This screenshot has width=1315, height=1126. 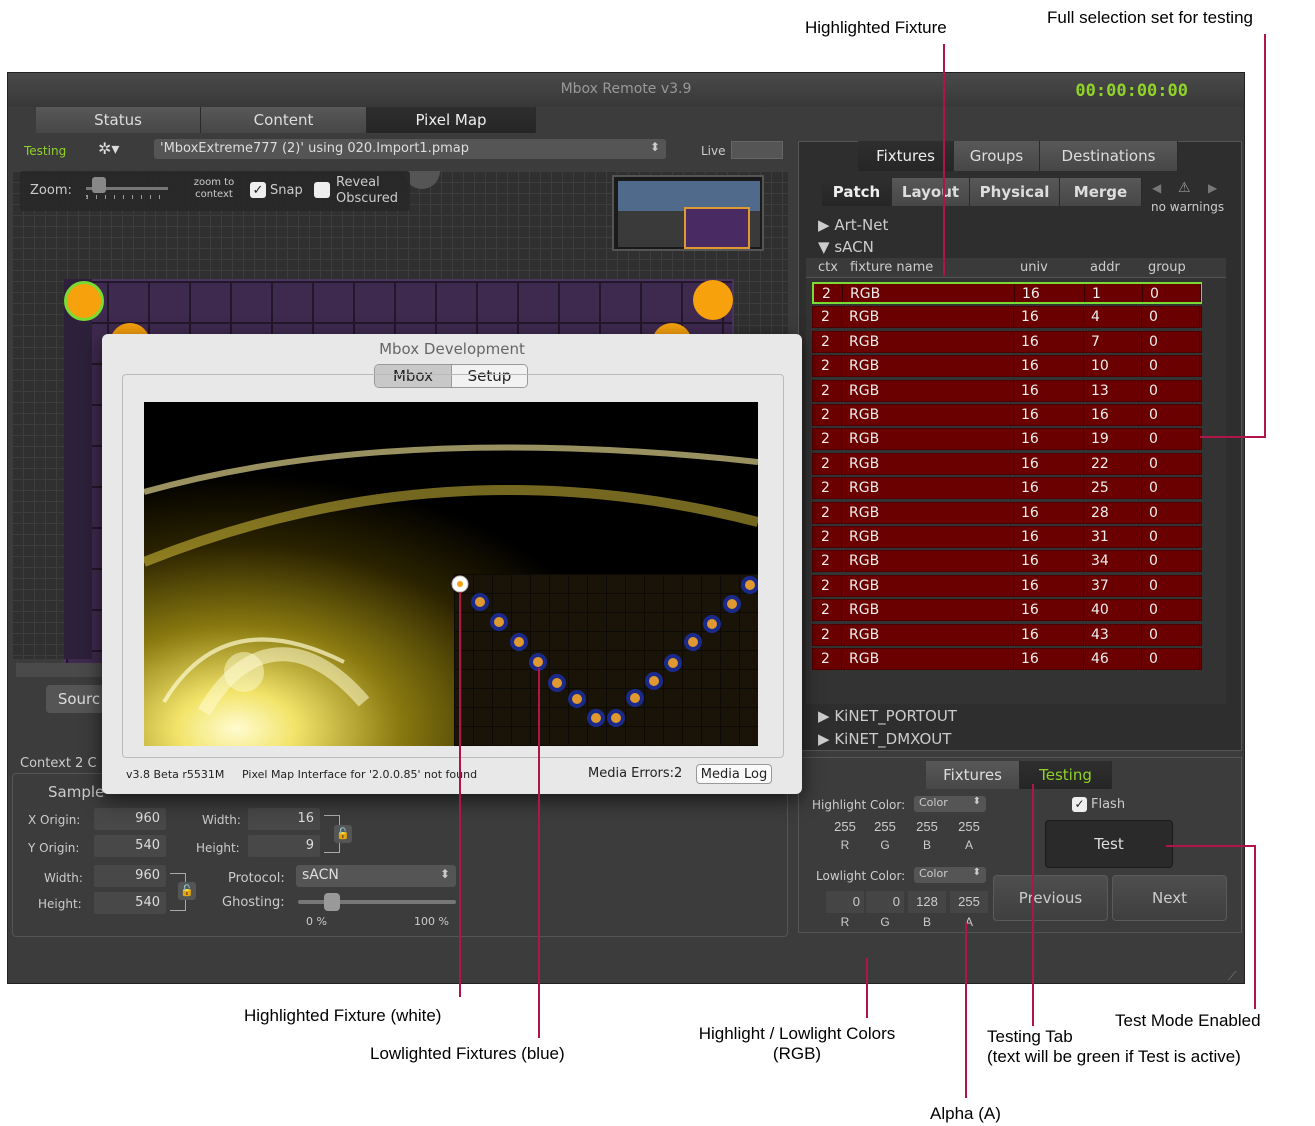 I want to click on tree-item-sacn: ▼ sACN, so click(x=846, y=247).